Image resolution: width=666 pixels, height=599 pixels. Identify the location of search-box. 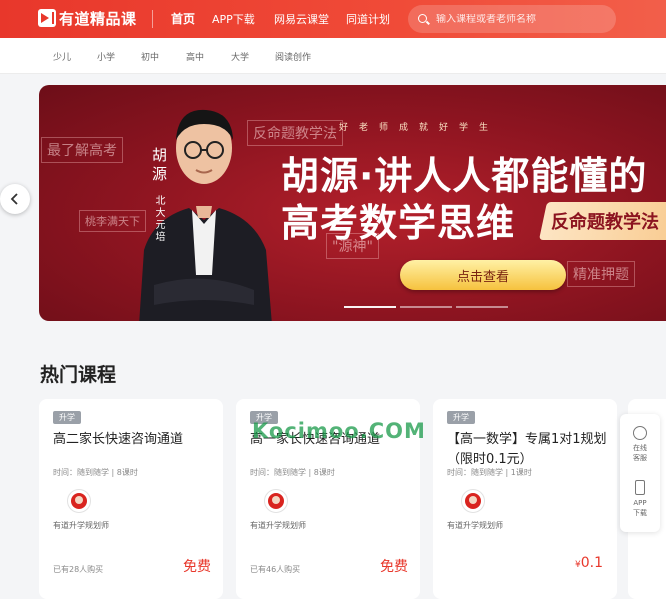
(512, 19).